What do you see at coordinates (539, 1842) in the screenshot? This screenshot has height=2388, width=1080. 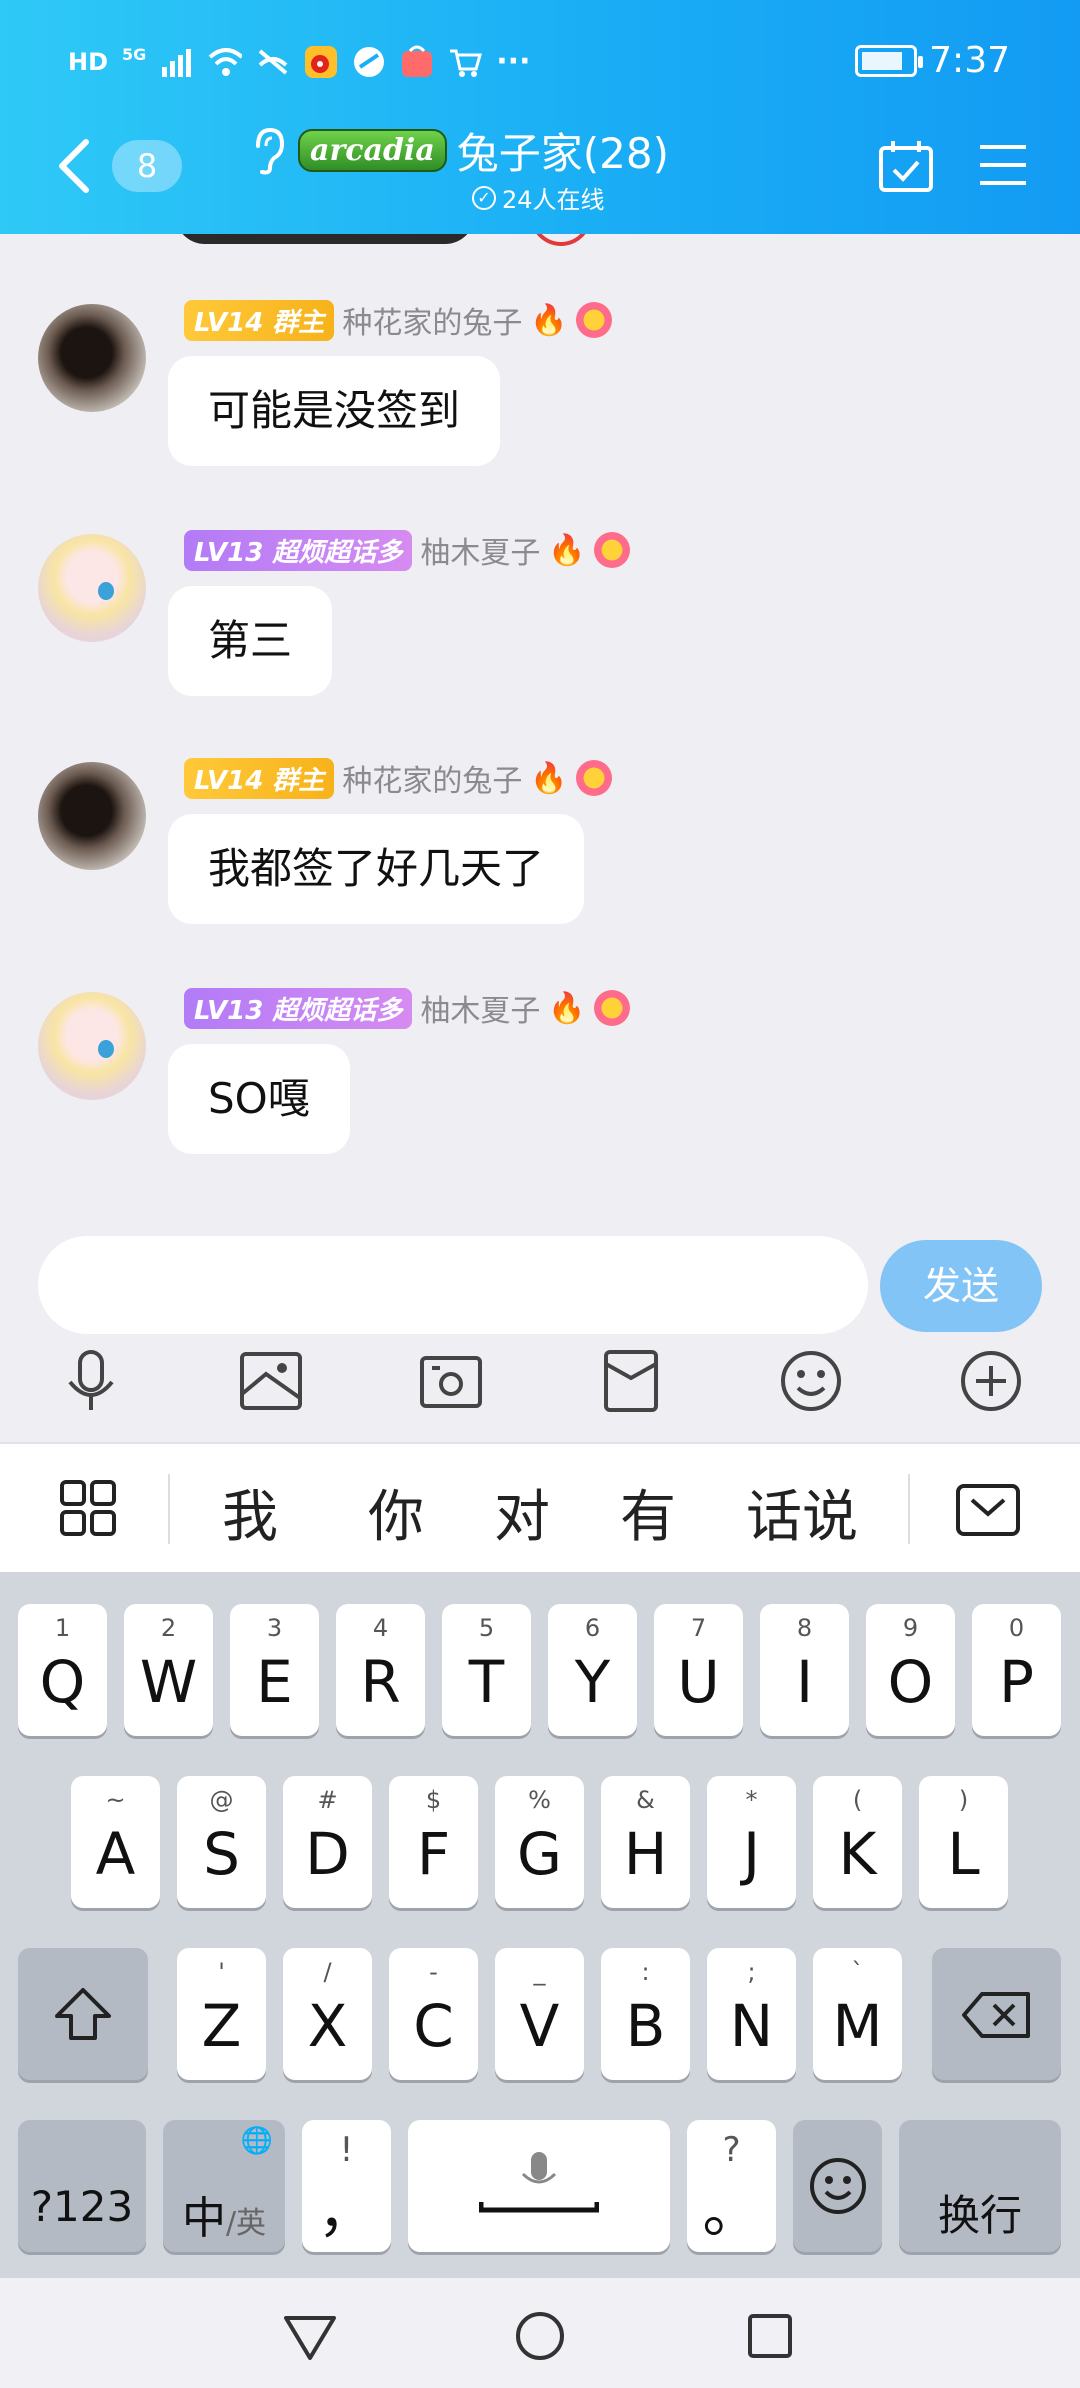 I see `key-g: % G` at bounding box center [539, 1842].